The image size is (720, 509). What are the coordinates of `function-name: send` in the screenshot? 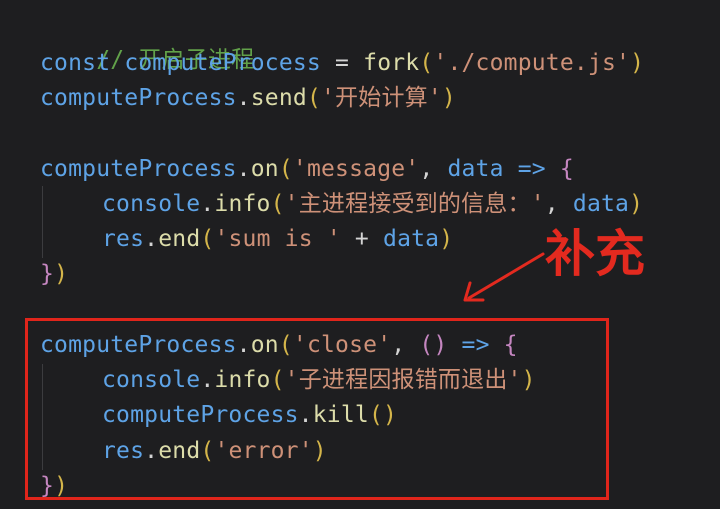 It's located at (278, 98).